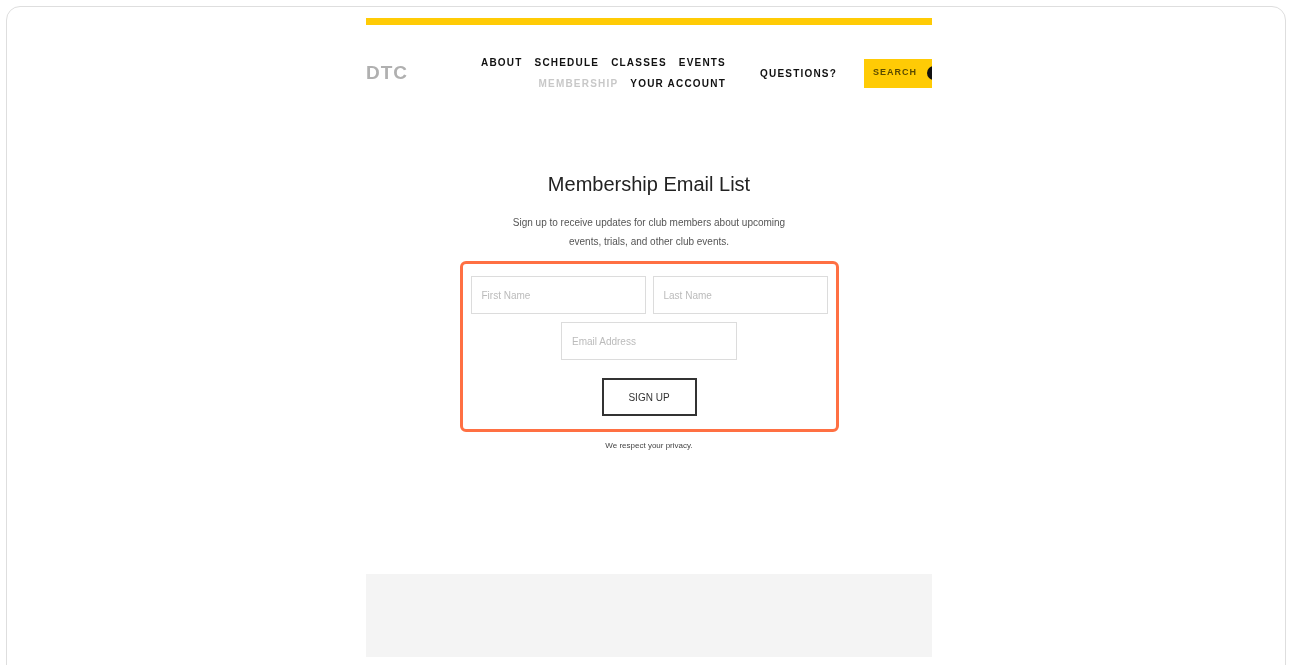 This screenshot has width=1292, height=665. Describe the element at coordinates (567, 62) in the screenshot. I see `nav-link: SCHEDULE` at that location.